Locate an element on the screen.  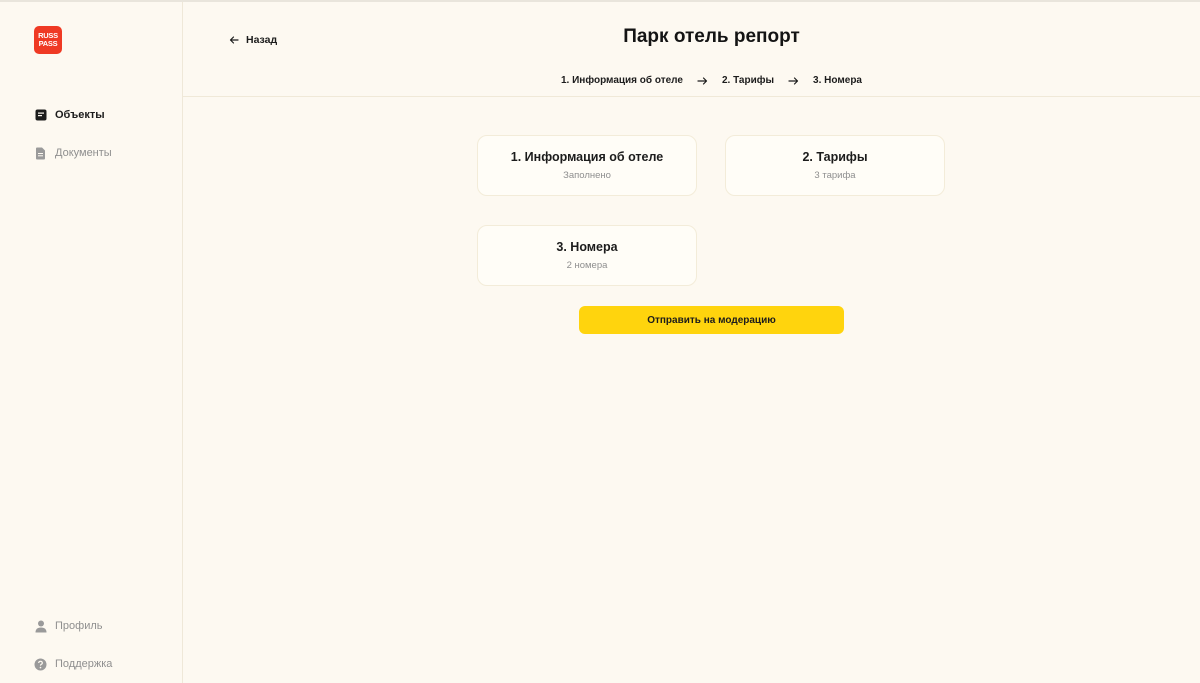
sidebar-item-profile: Профиль is located at coordinates (68, 626).